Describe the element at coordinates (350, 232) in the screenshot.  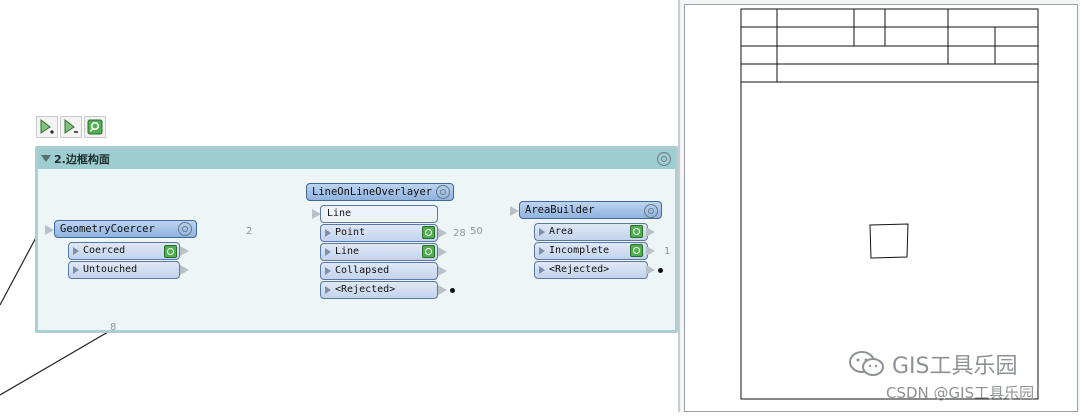
I see `port-point-label: Point` at that location.